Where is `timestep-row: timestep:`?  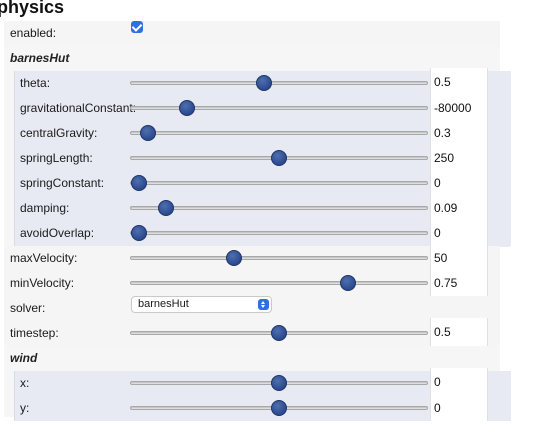
timestep-row: timestep: is located at coordinates (252, 333).